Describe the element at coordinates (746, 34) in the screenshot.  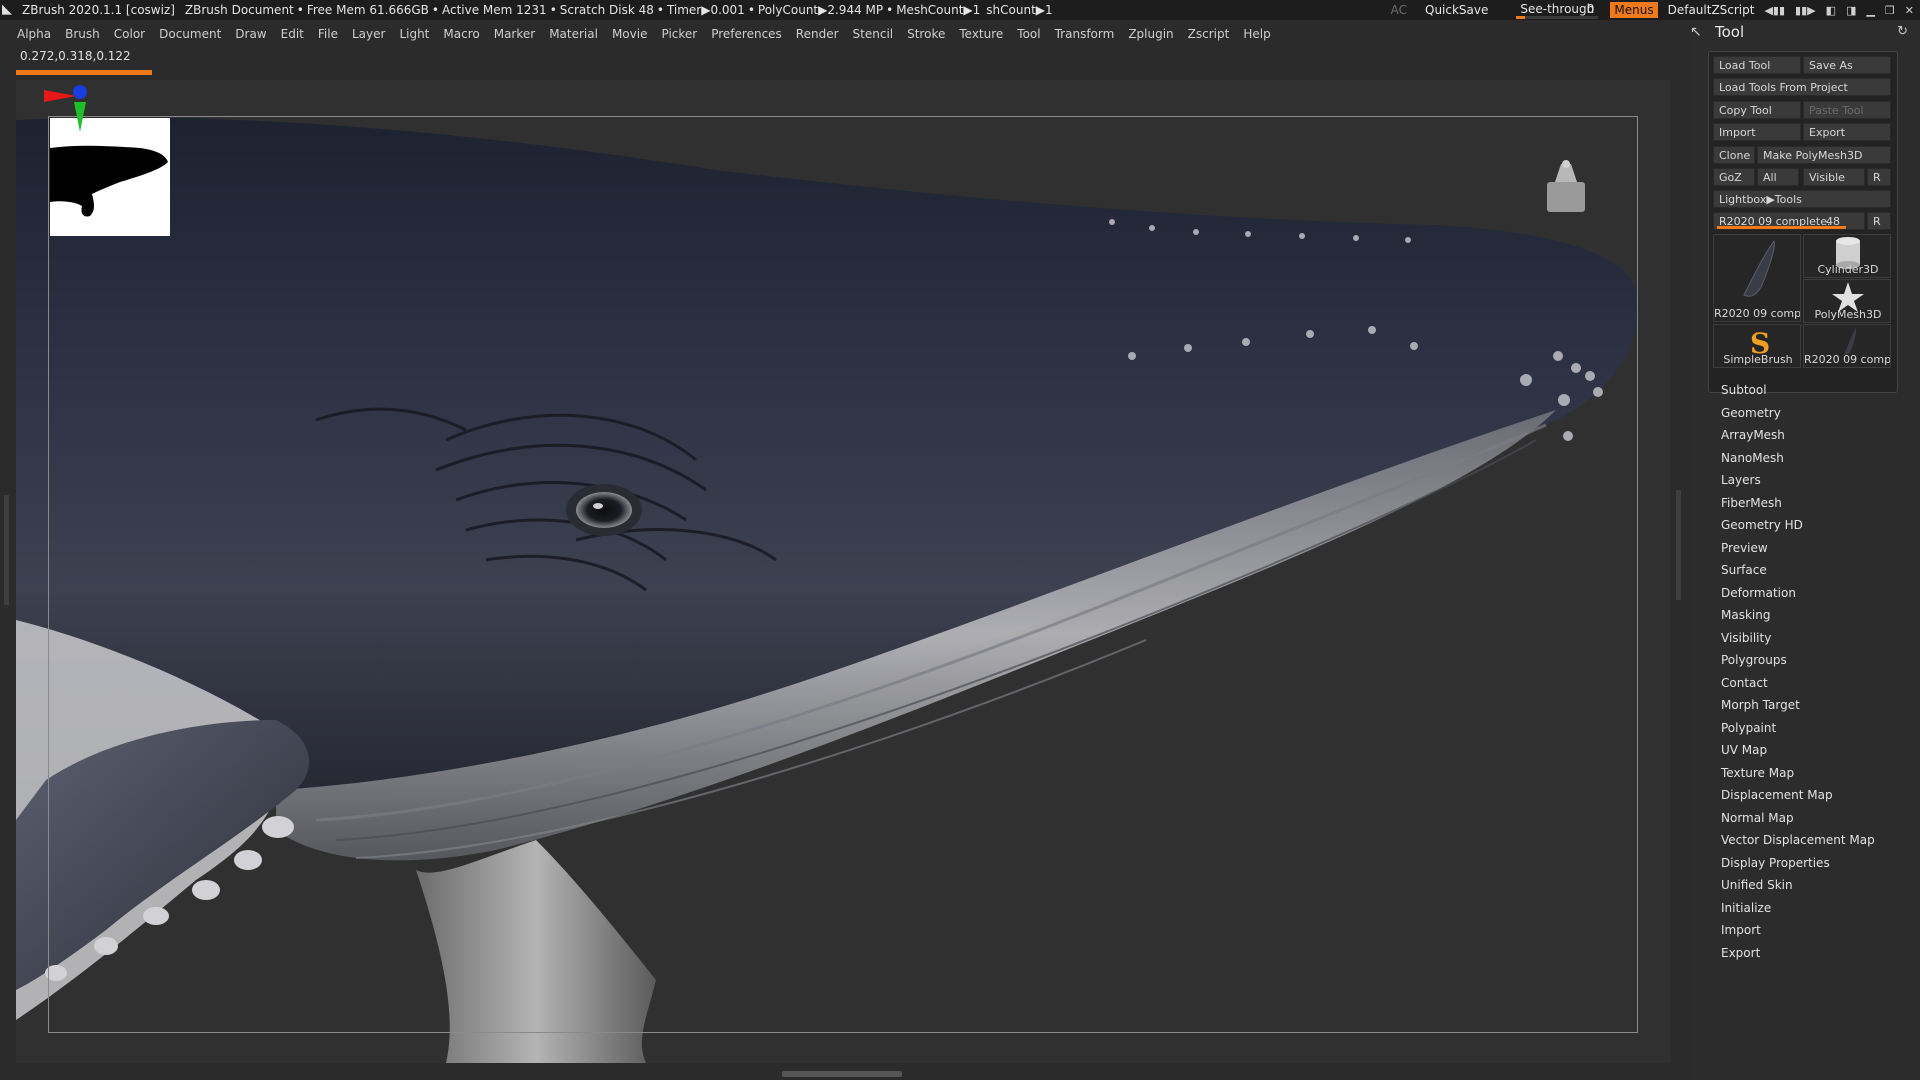
I see `menu-preferences: Preferences` at that location.